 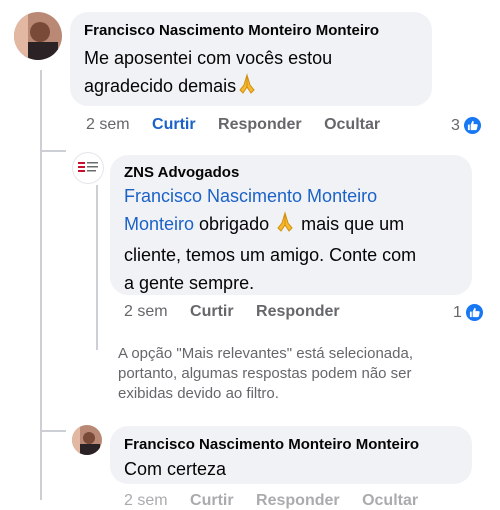 I want to click on comment-text-fragment: mais que um, so click(x=350, y=224).